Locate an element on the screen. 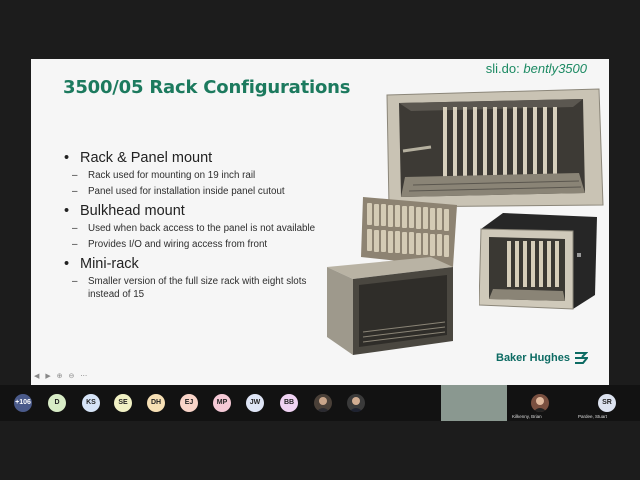  participant-avatar: D is located at coordinates (57, 403).